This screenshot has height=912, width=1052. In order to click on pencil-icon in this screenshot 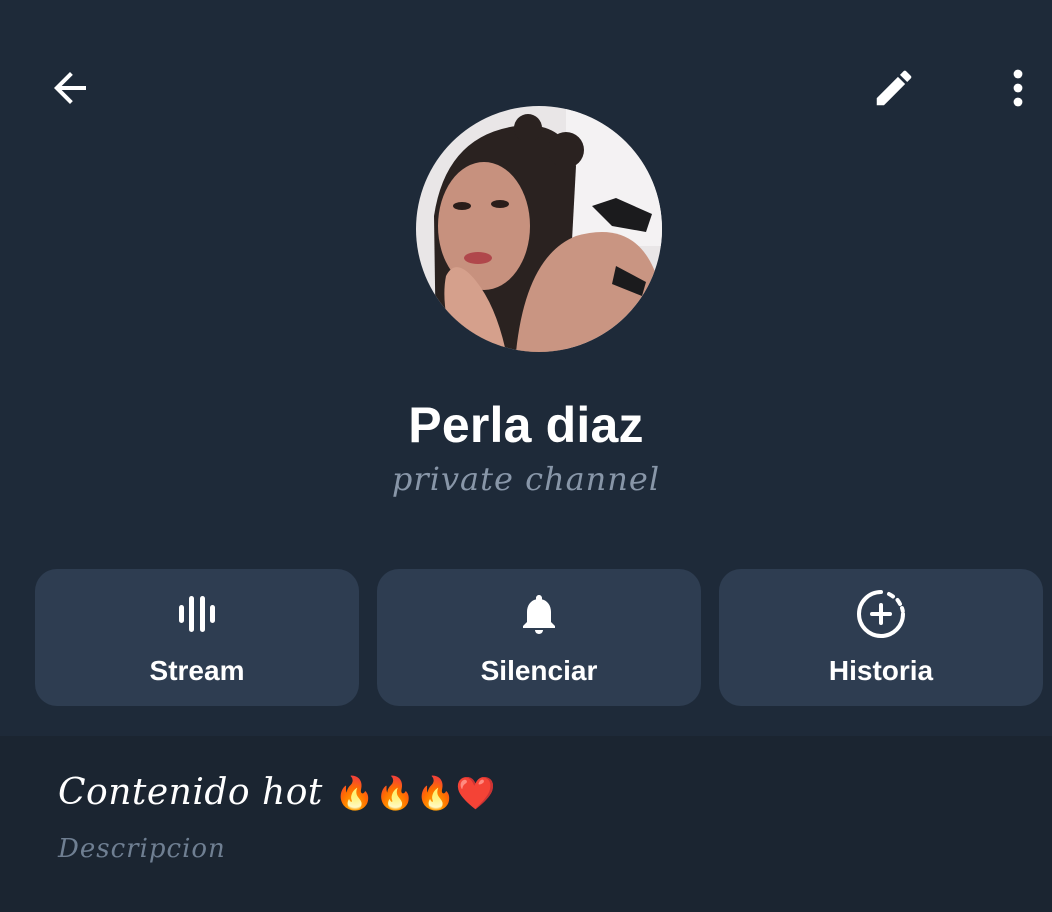, I will do `click(894, 88)`.